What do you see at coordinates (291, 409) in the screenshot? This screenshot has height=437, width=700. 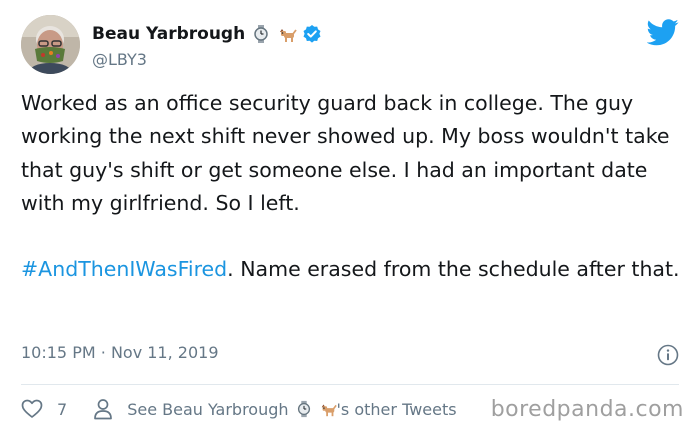 I see `see-other-tweets-link: See Beau Yarbrough 's other Tweets` at bounding box center [291, 409].